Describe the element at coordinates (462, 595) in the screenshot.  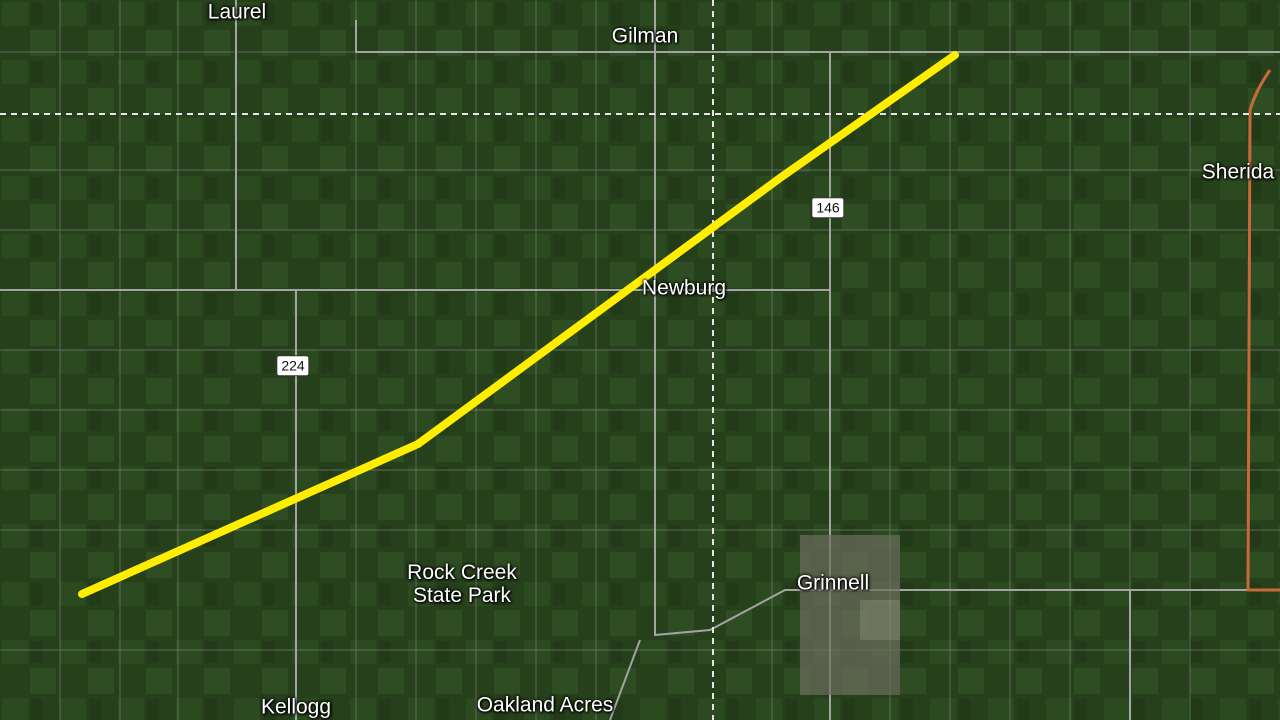
I see `rock-creek-line2: State Park` at that location.